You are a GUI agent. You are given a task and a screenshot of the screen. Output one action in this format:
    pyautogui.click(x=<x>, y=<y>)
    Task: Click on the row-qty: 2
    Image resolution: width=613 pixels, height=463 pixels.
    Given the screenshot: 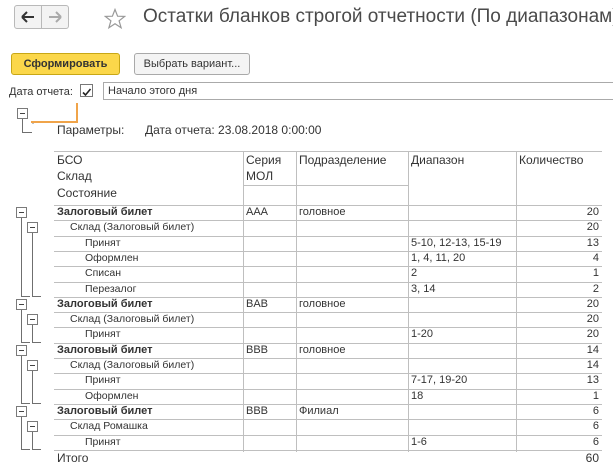 What is the action you would take?
    pyautogui.click(x=595, y=288)
    